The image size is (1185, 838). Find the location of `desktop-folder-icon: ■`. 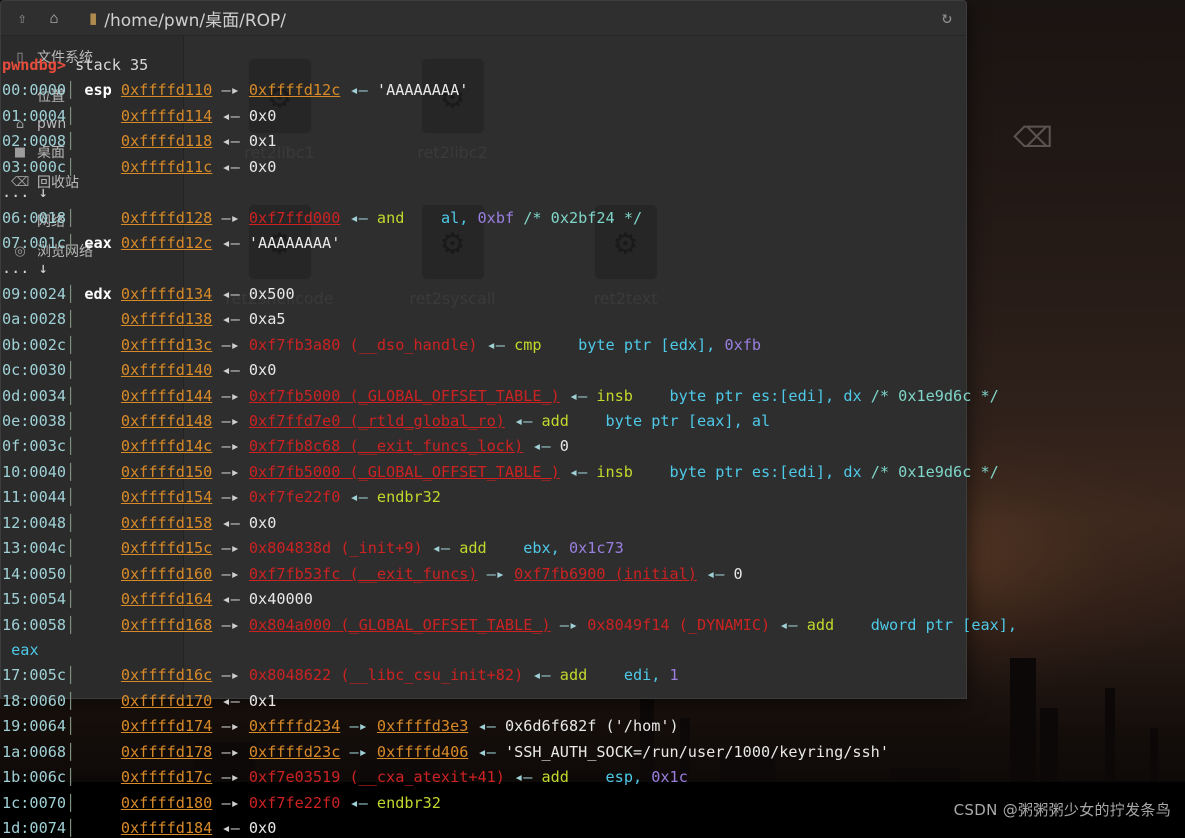

desktop-folder-icon: ■ is located at coordinates (20, 152).